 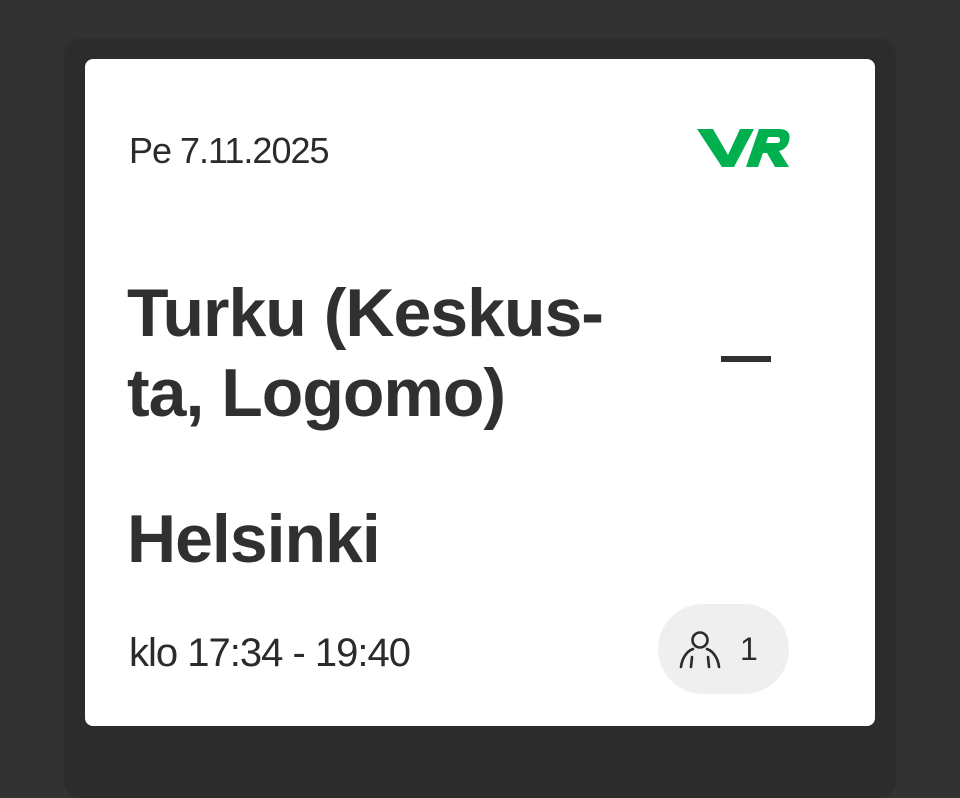 I want to click on destination-station: Helsinki, so click(x=254, y=539).